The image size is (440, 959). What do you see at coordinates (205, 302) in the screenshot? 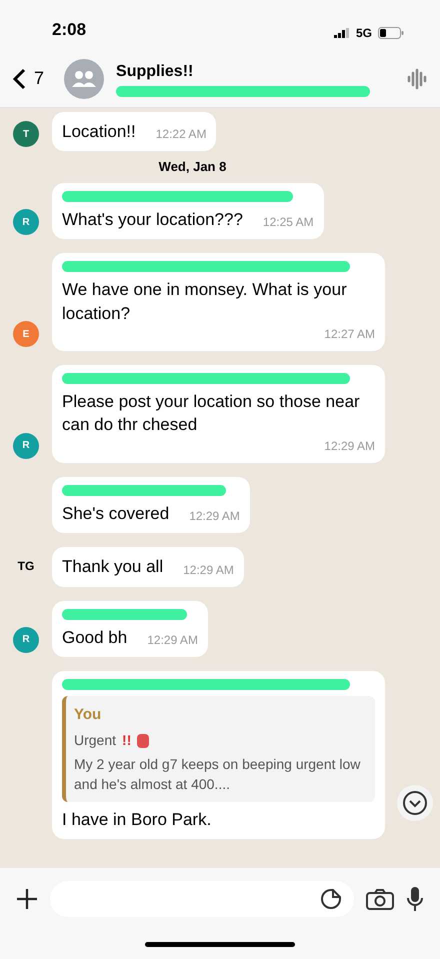
I see `message-text: We have one in monsey. What is your location?` at bounding box center [205, 302].